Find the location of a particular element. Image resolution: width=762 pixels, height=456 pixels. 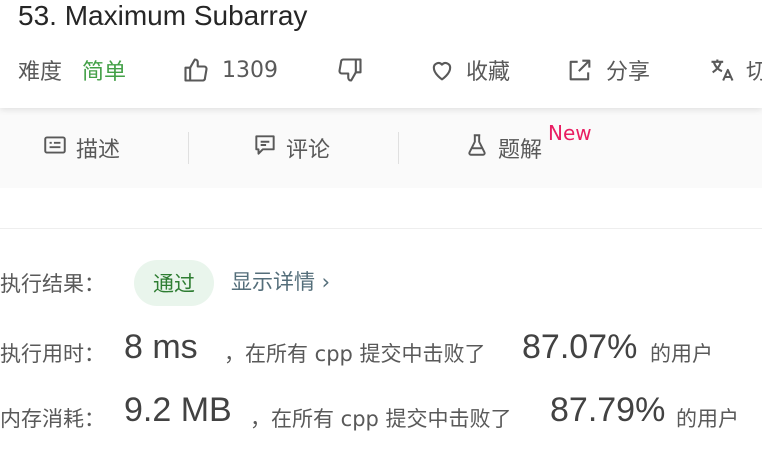

runtime-percent: 87.07% is located at coordinates (580, 347).